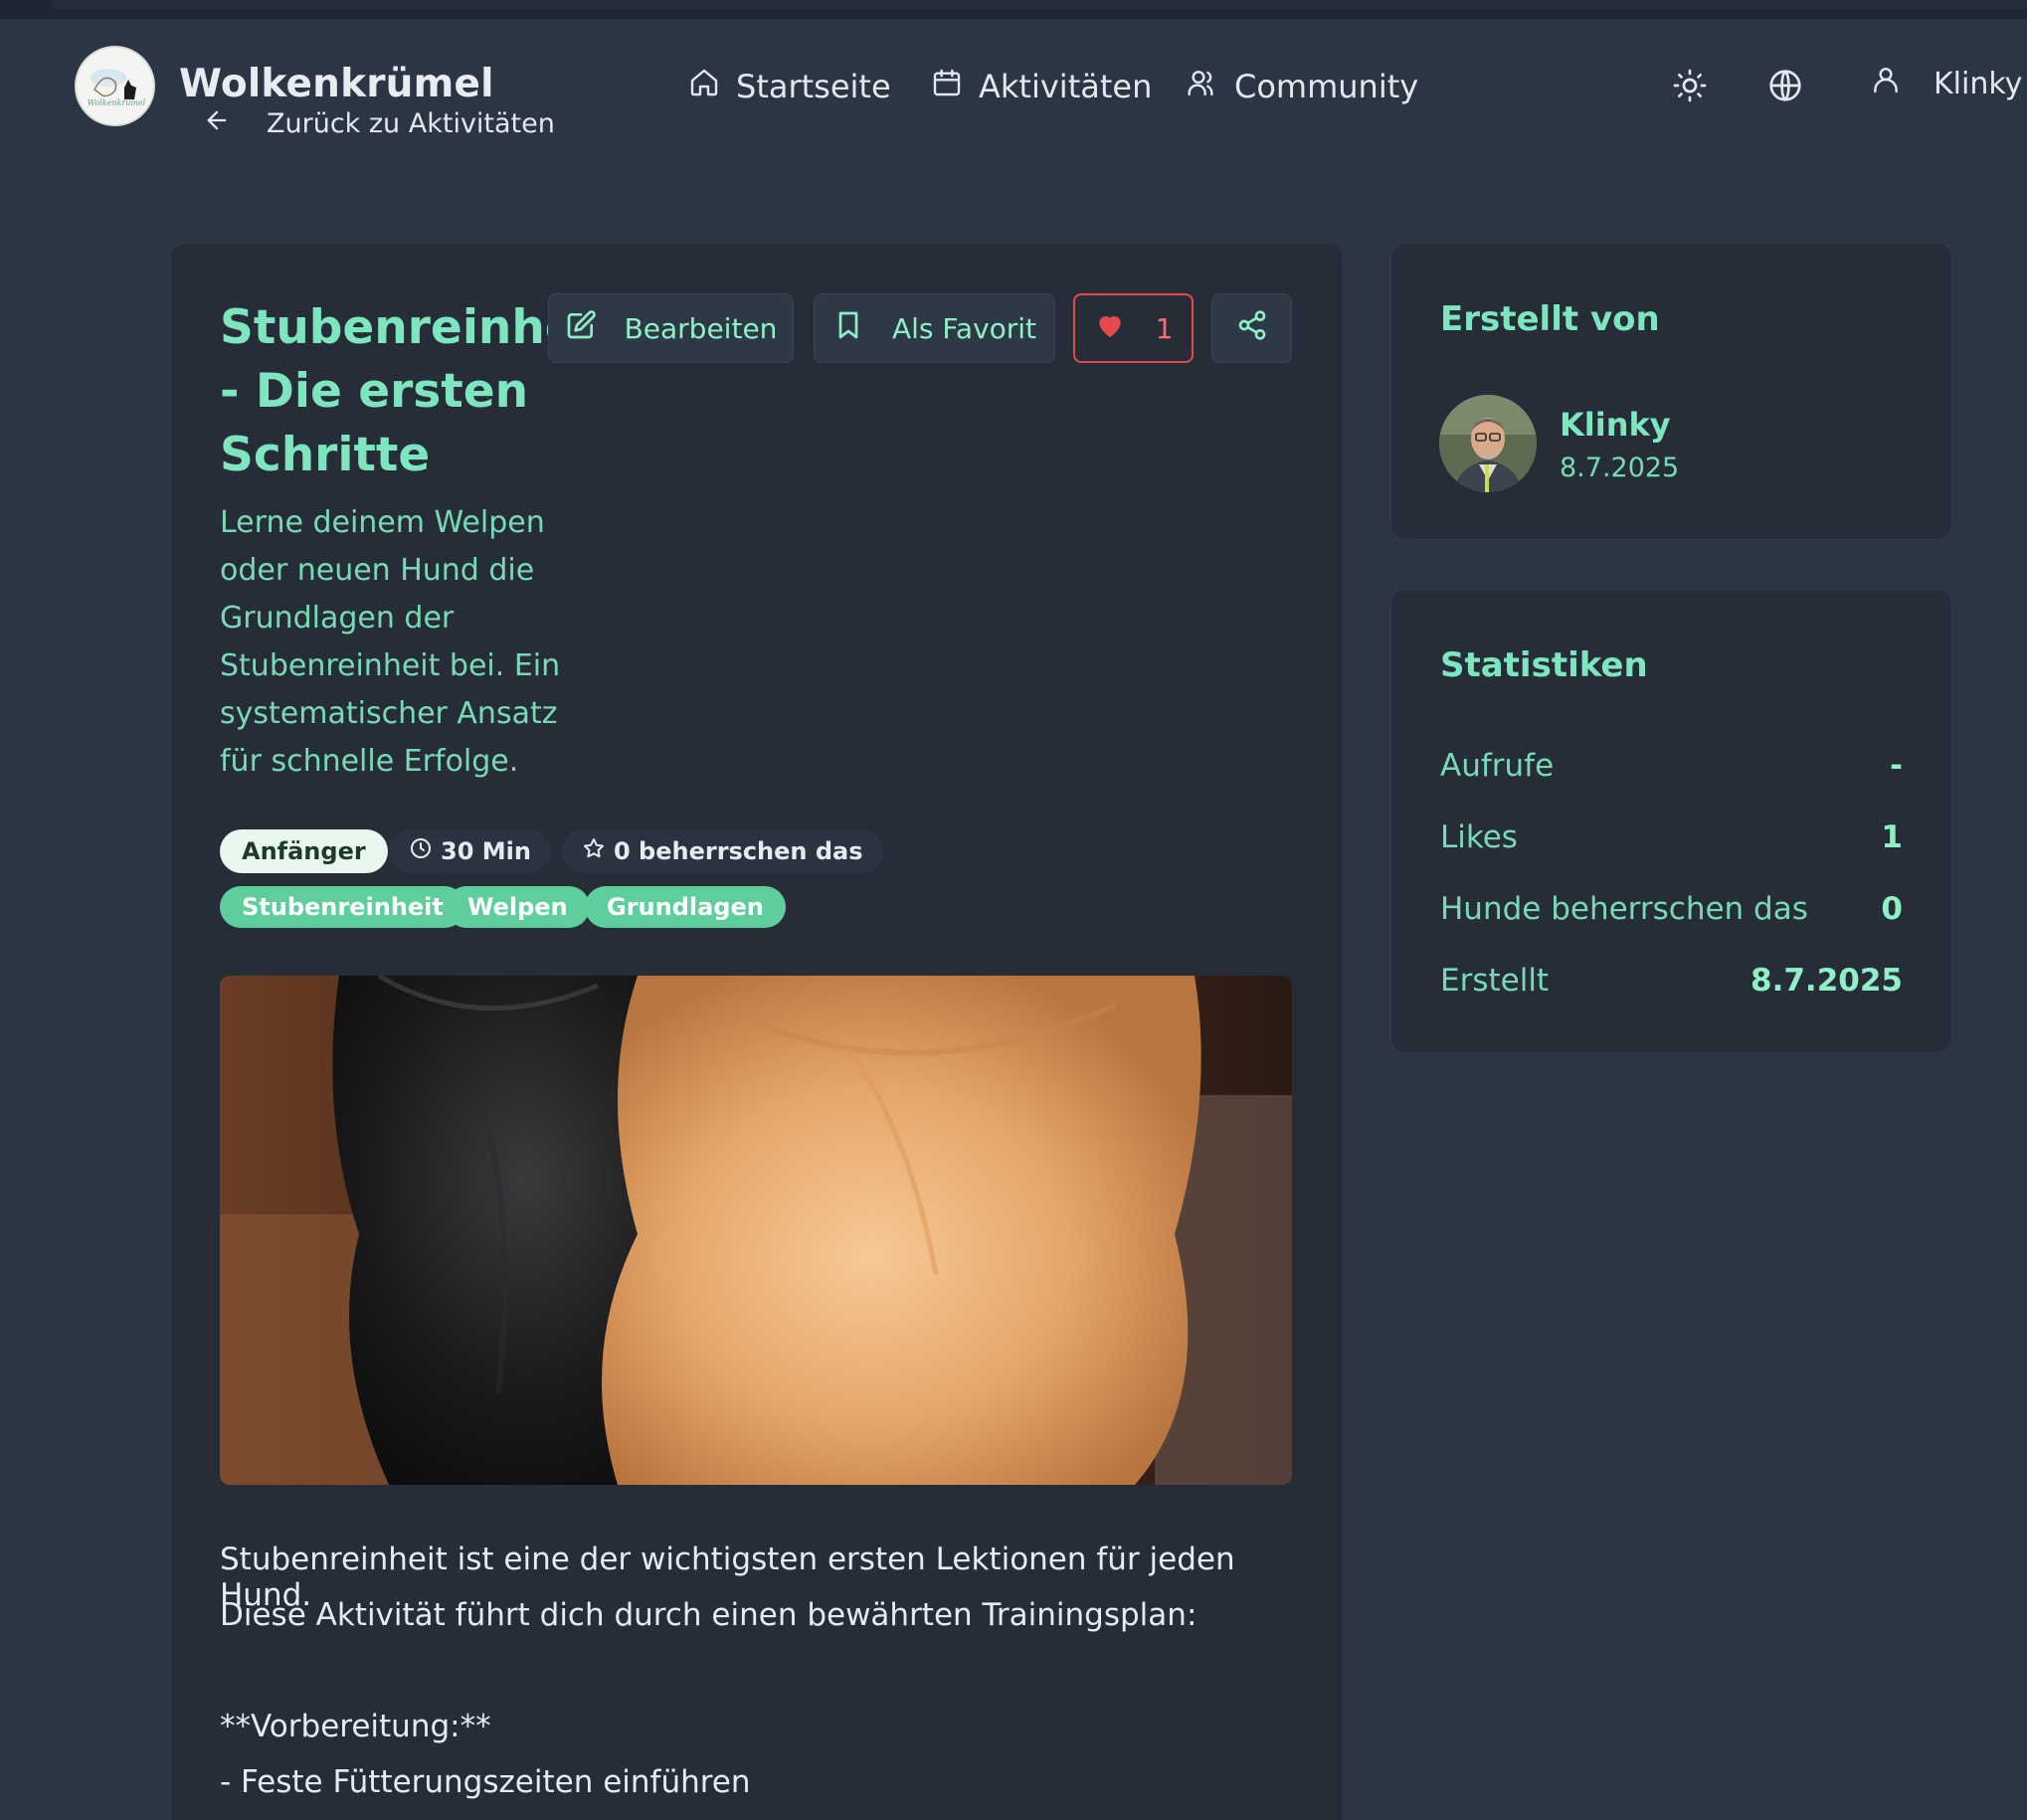 The width and height of the screenshot is (2027, 1820). I want to click on duration-badge: 30 Min, so click(470, 851).